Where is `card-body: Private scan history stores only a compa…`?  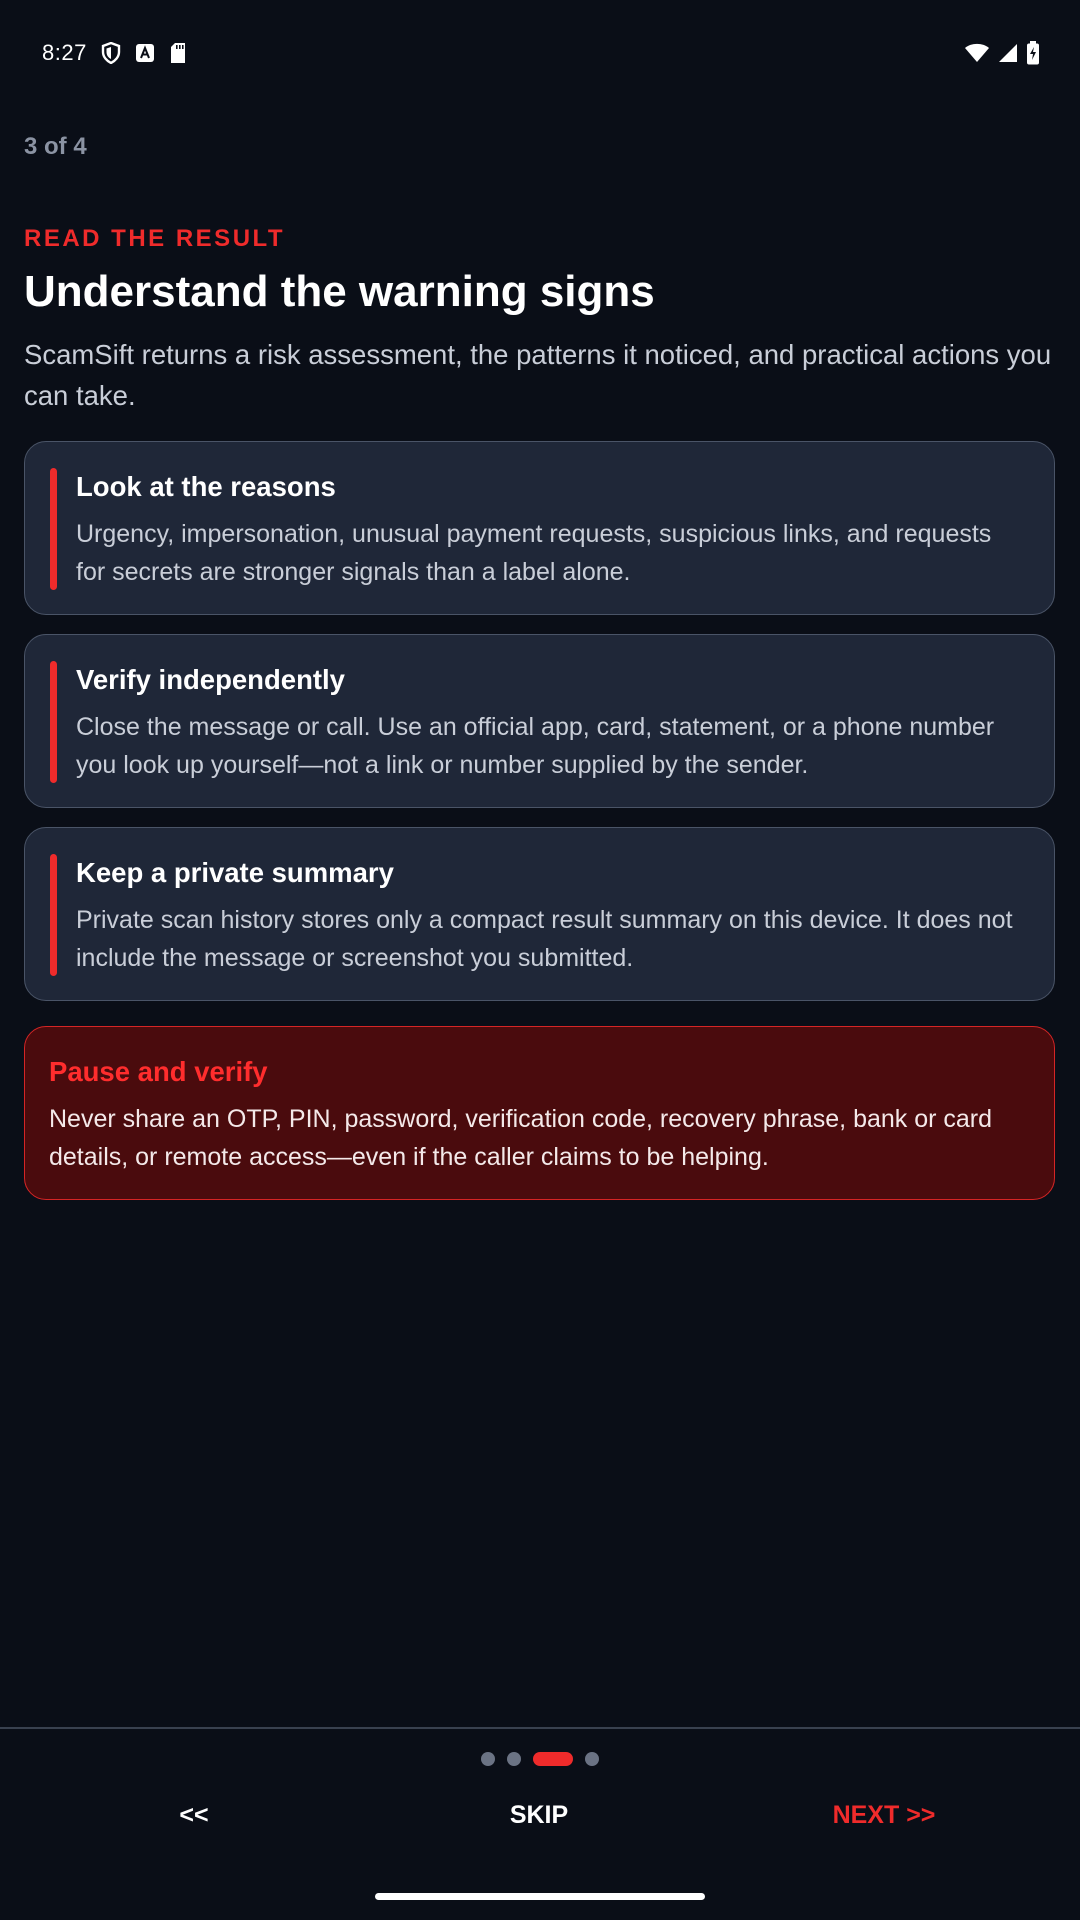
card-body: Private scan history stores only a compa… is located at coordinates (544, 939).